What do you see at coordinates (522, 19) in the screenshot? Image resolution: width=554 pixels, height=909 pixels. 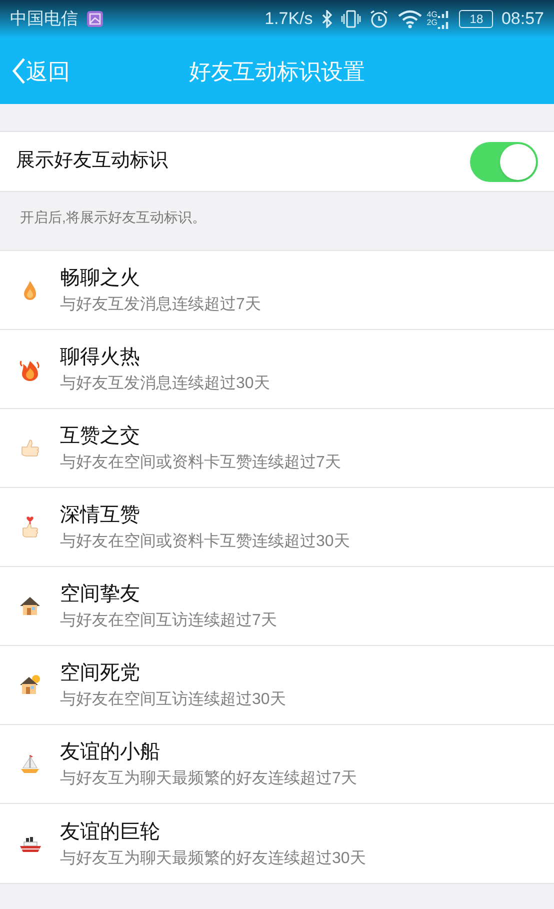 I see `clock: 08:57` at bounding box center [522, 19].